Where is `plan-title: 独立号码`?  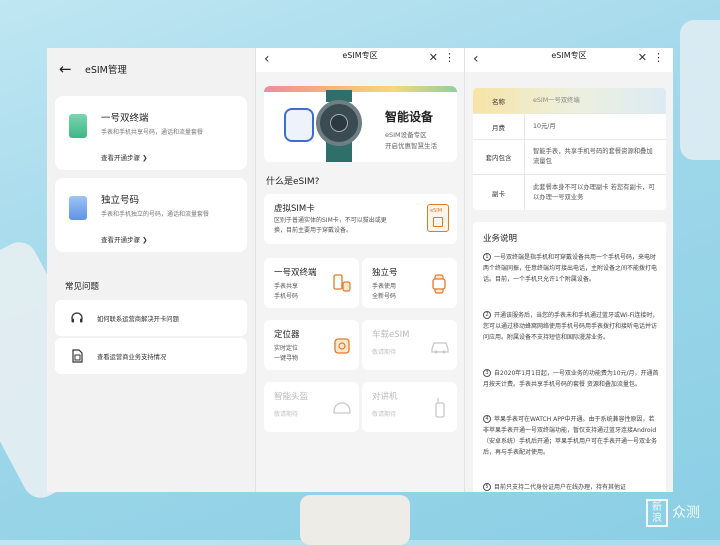
plan-title: 独立号码 is located at coordinates (120, 200).